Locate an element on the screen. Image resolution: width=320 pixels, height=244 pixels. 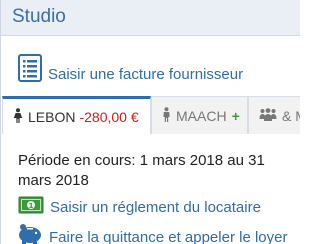
receipt-link-label: Faire la quittance et appeler le loyer is located at coordinates (168, 236).